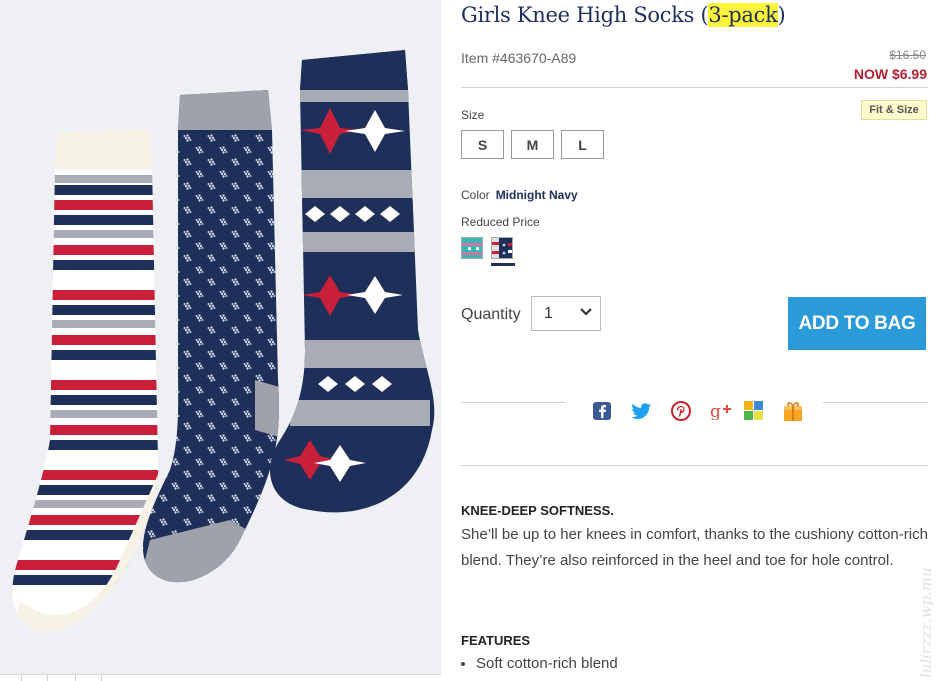 The width and height of the screenshot is (949, 681). What do you see at coordinates (875, 402) in the screenshot?
I see `share-divider-right` at bounding box center [875, 402].